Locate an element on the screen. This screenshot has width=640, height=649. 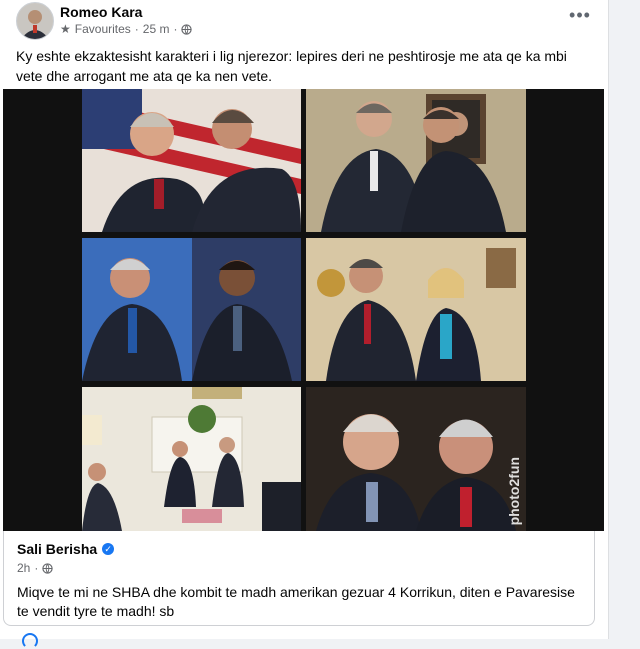
audience-label: Favourites is located at coordinates (103, 29).